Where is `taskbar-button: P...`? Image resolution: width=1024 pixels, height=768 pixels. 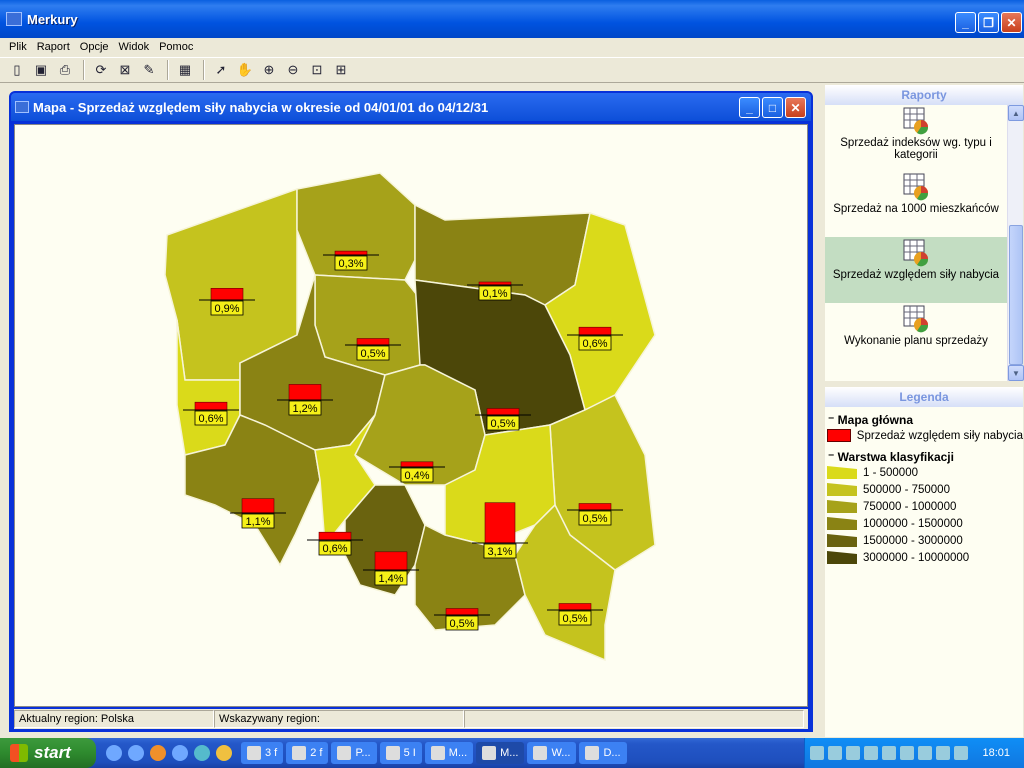 taskbar-button: P... is located at coordinates (354, 753).